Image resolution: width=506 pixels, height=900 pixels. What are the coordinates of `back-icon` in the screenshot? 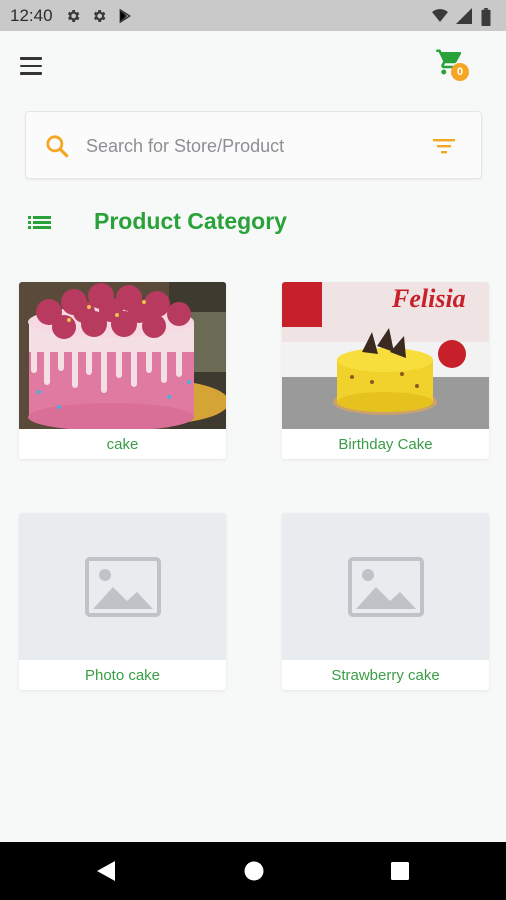 It's located at (106, 871).